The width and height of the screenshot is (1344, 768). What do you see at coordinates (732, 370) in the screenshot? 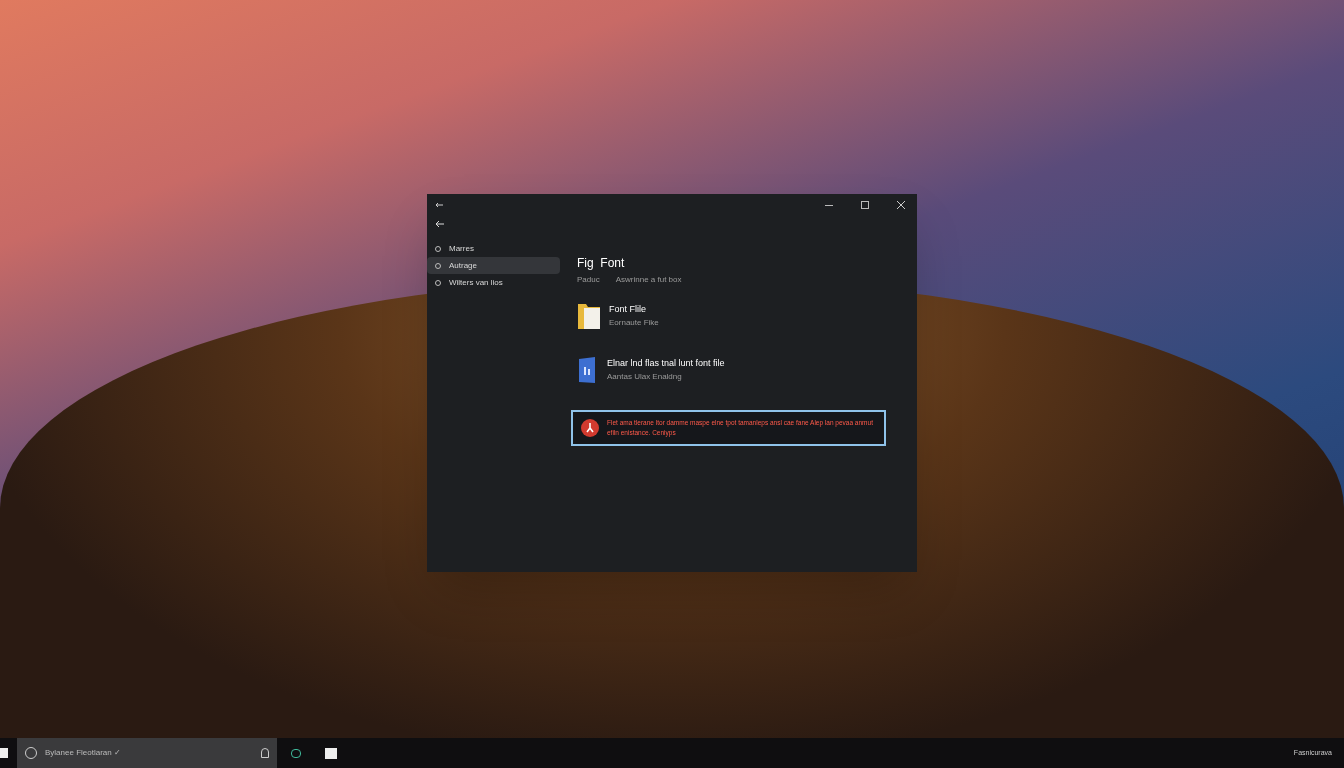
I see `option-item: Elnar lnd flas tnal lunt font file Aantas Ulax Enaldng` at bounding box center [732, 370].